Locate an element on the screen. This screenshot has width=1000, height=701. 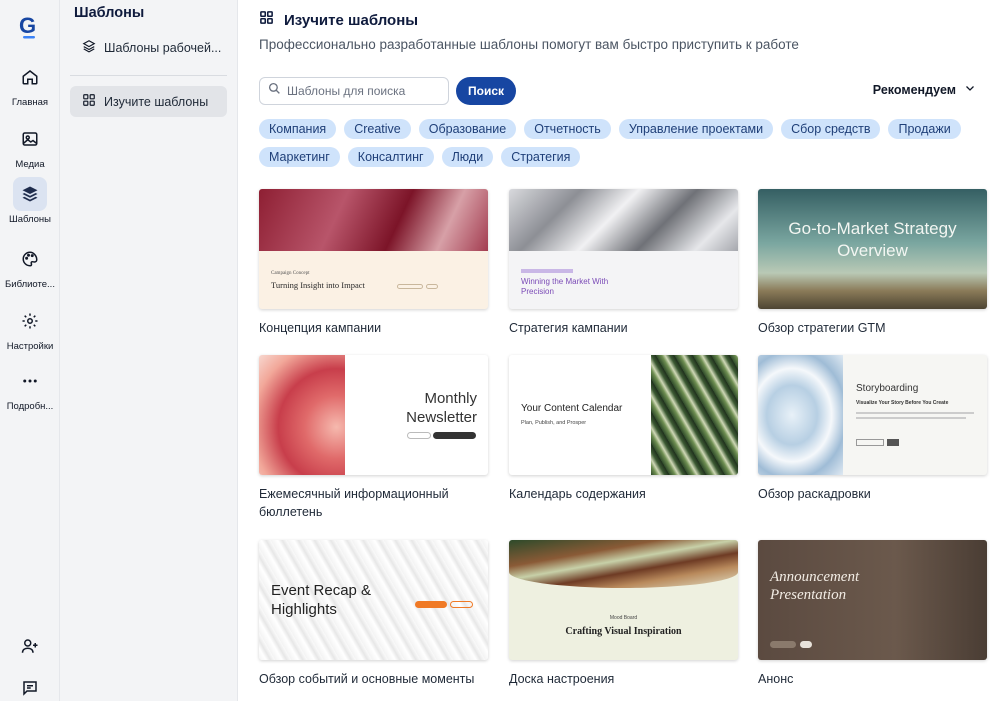
chip-marketing: Маркетинг is located at coordinates (299, 157).